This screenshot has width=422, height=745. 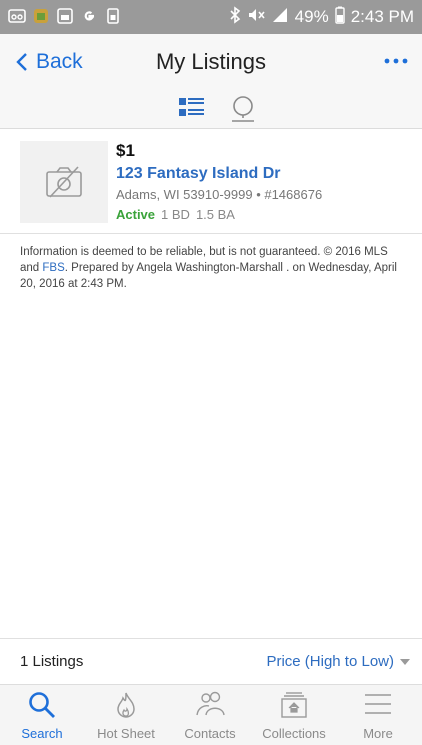 I want to click on listing-meta: Active 1 BD 1.5 BA, so click(x=175, y=214).